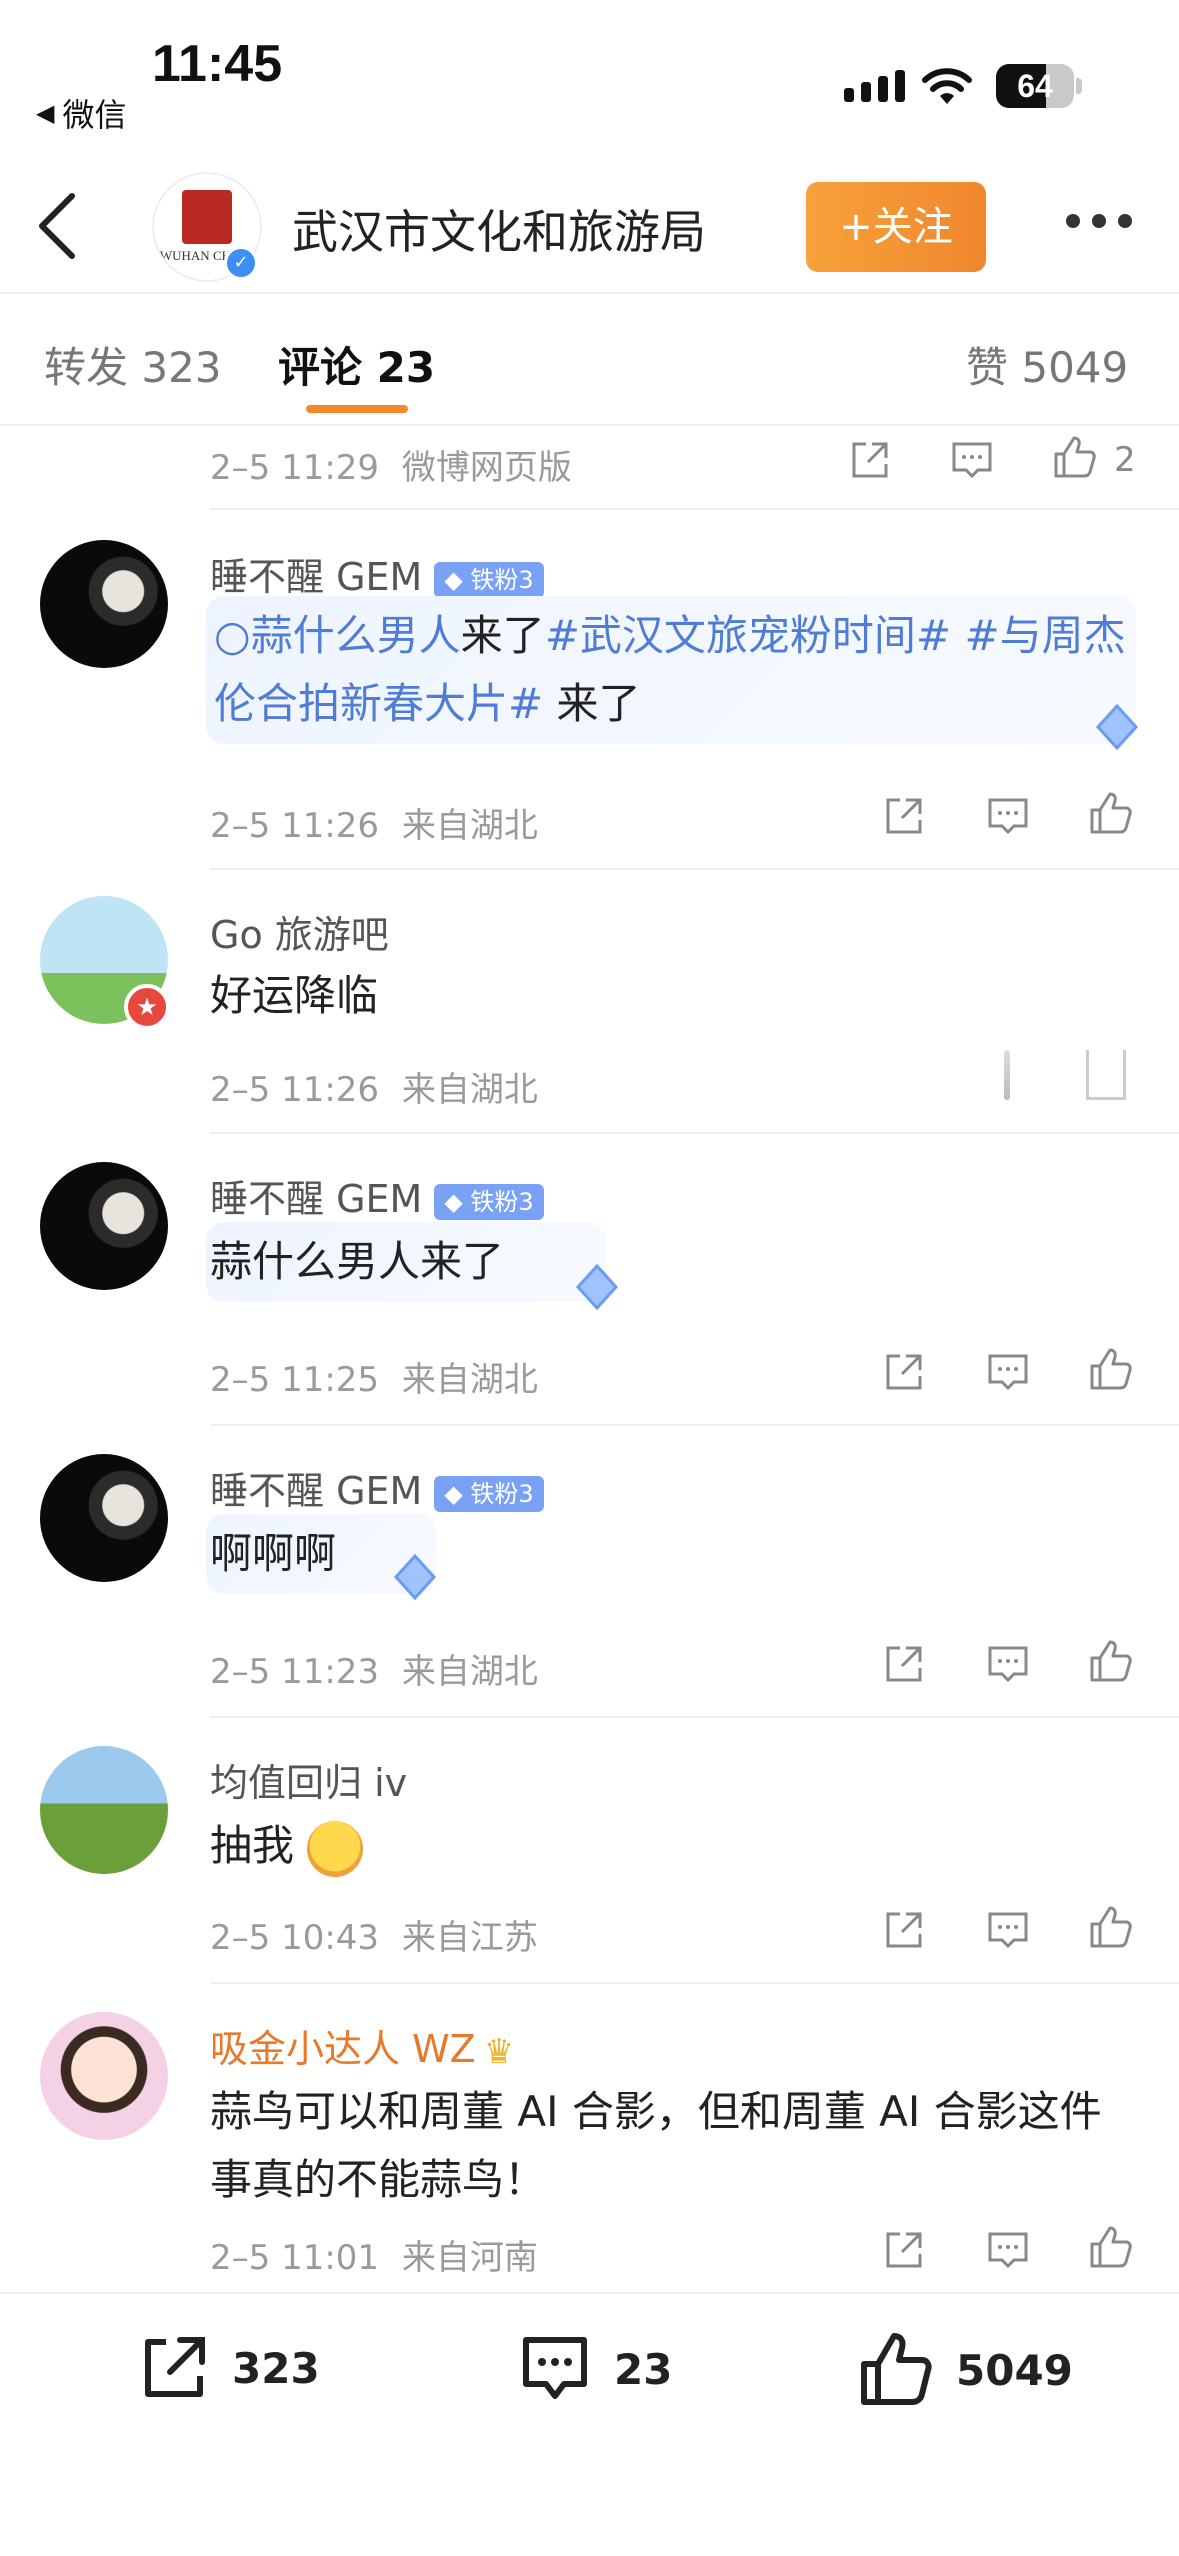 The image size is (1179, 2556). I want to click on comment-meta: 2–5 11:26 来自湖北, so click(374, 822).